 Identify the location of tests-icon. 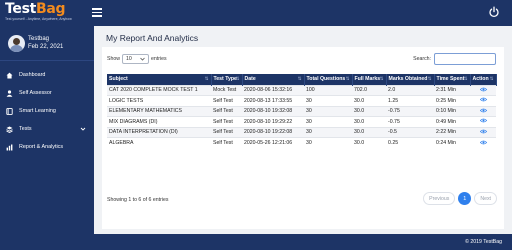
(9, 129).